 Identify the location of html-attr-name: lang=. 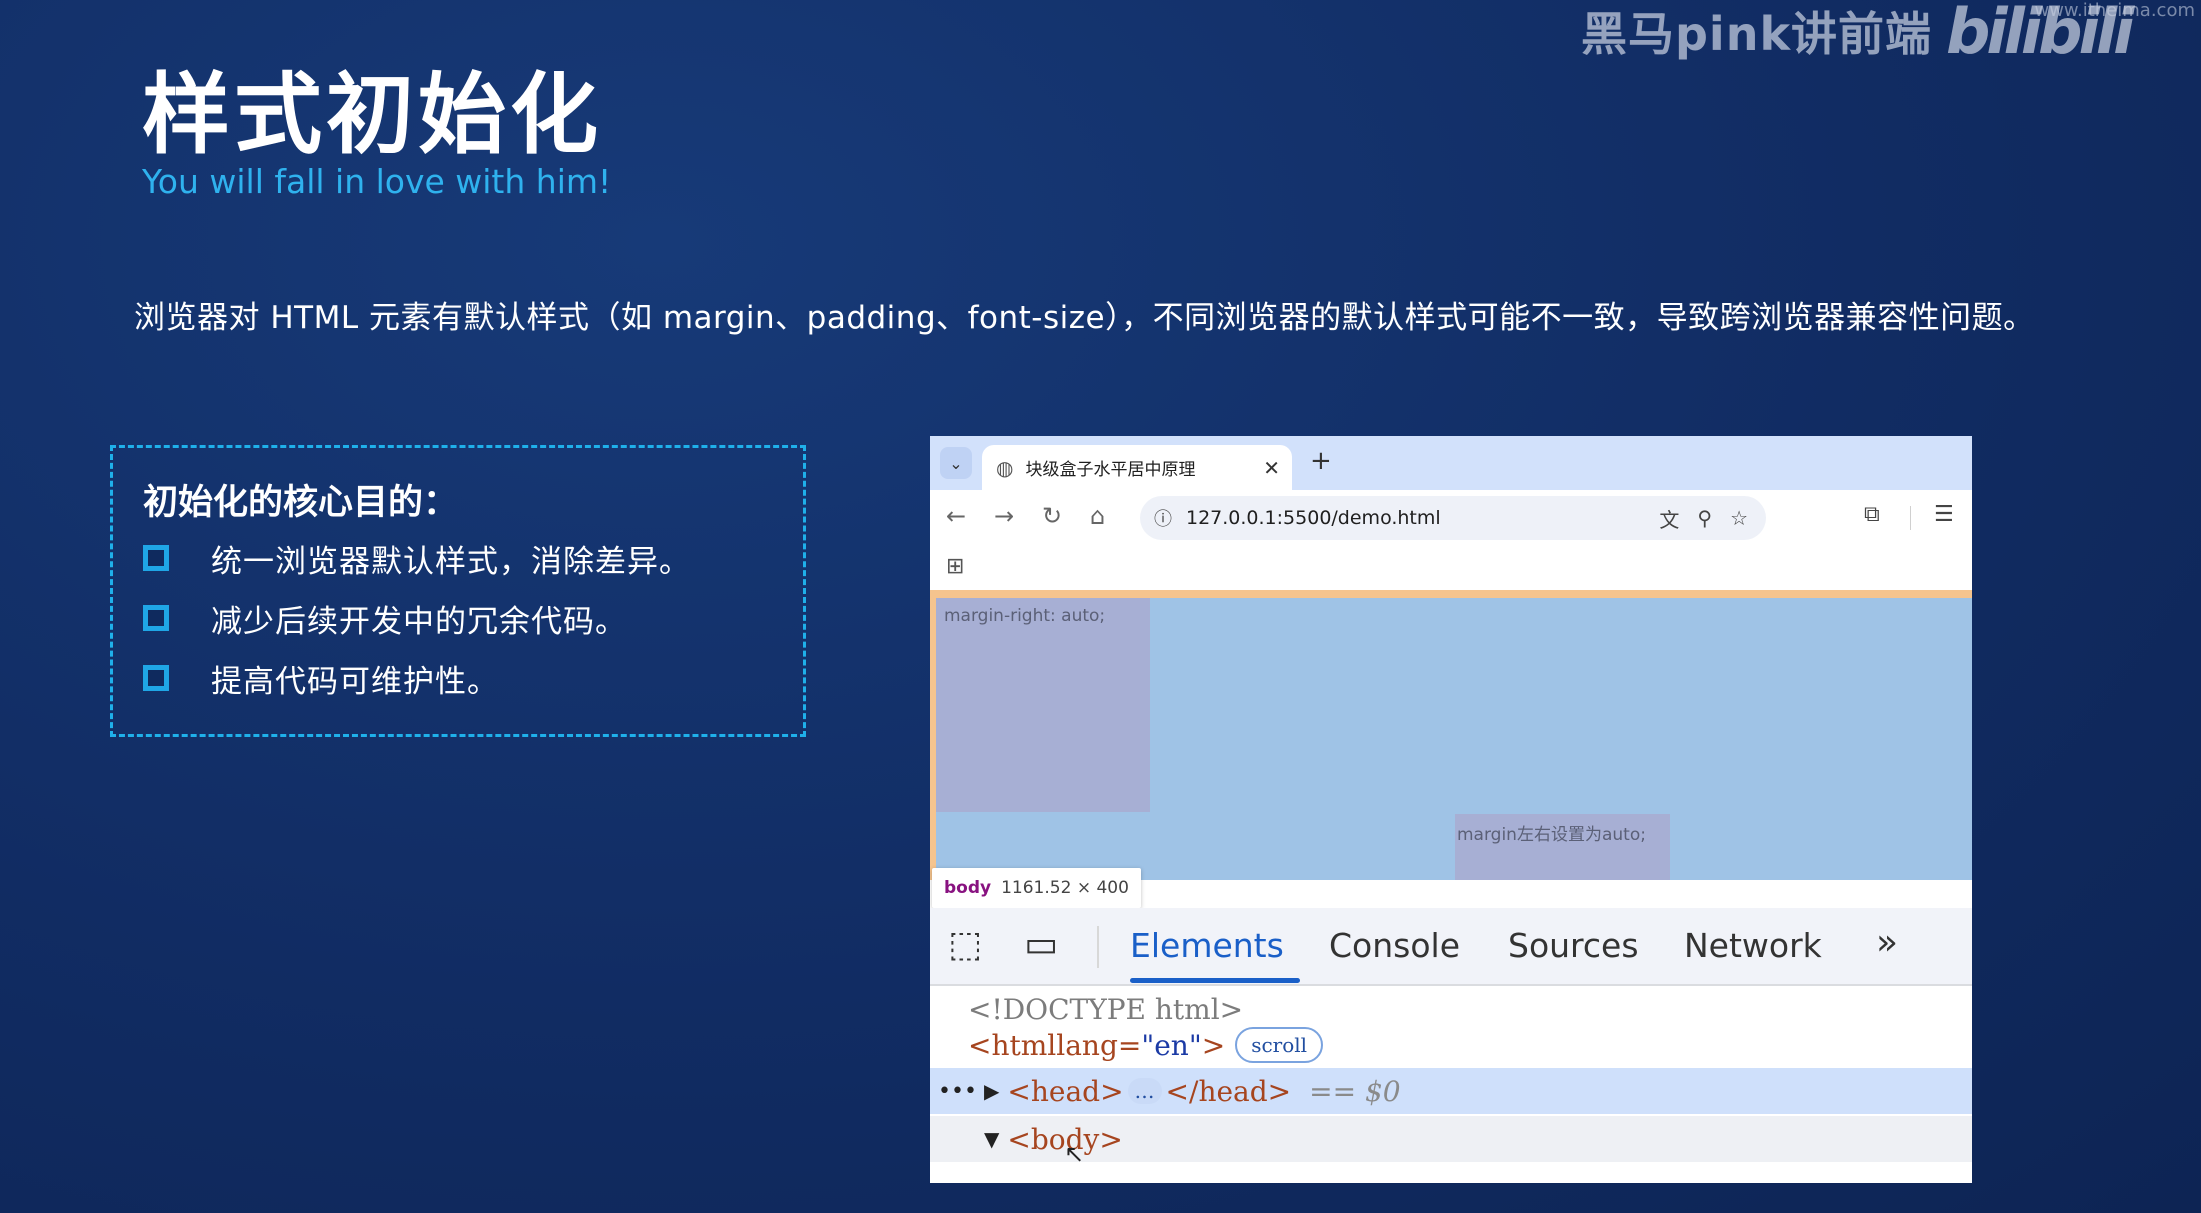
(1099, 1045).